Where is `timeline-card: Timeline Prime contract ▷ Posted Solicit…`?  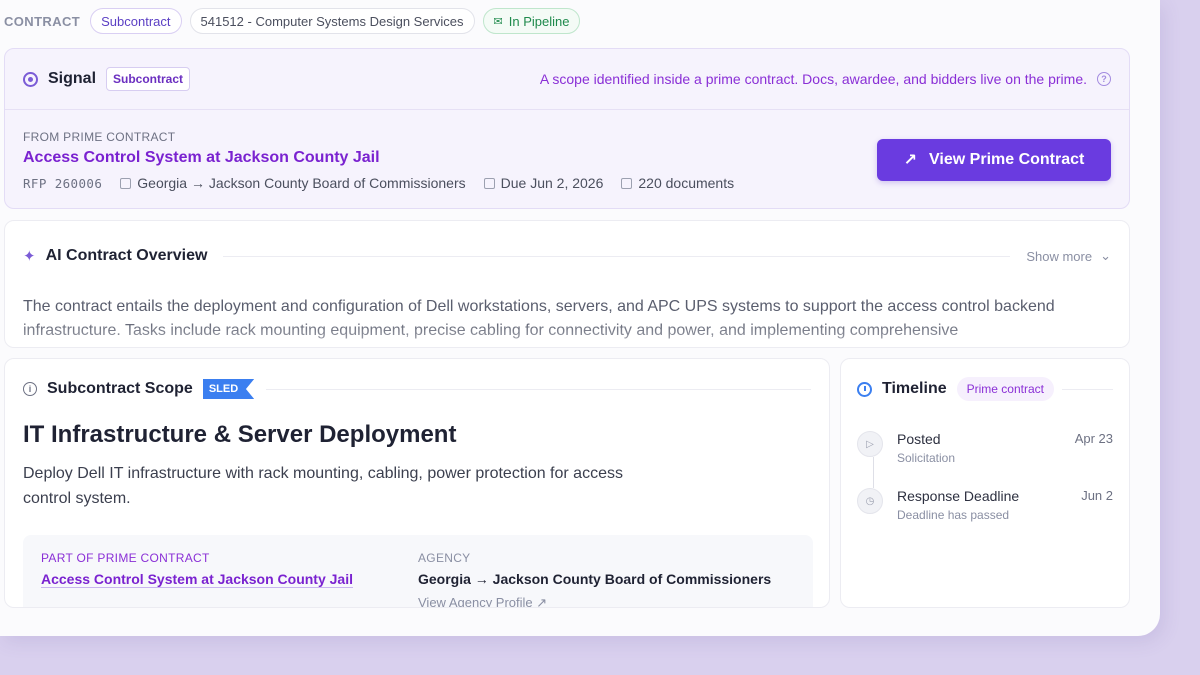 timeline-card: Timeline Prime contract ▷ Posted Solicit… is located at coordinates (985, 483).